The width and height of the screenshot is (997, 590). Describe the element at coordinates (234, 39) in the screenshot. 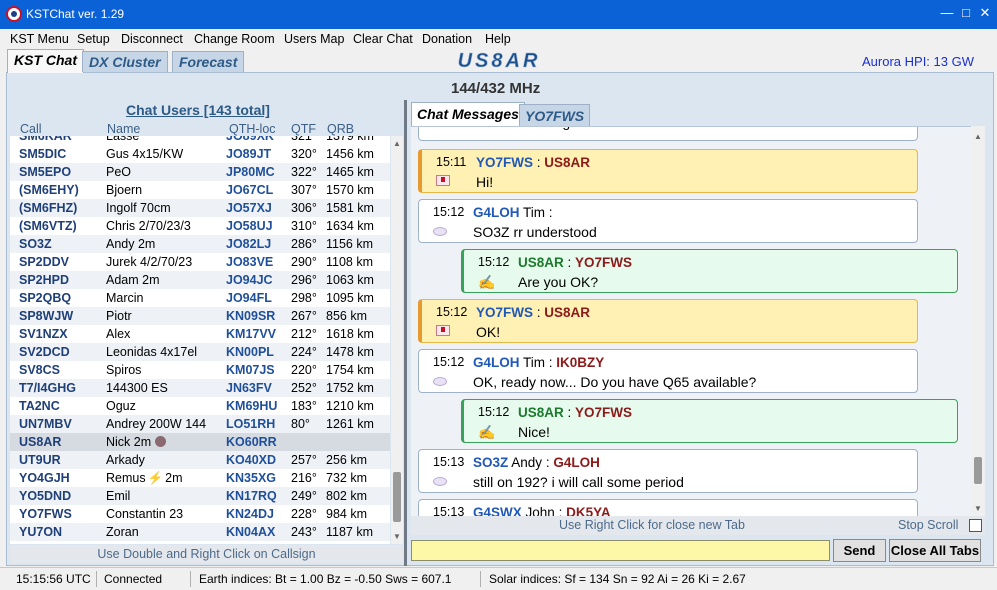

I see `menu-change-room: Change Room` at that location.